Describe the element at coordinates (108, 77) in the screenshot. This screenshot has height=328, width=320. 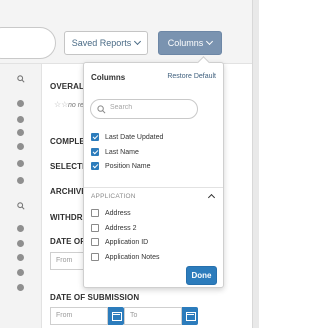
I see `columns-dropdown-title: Columns` at that location.